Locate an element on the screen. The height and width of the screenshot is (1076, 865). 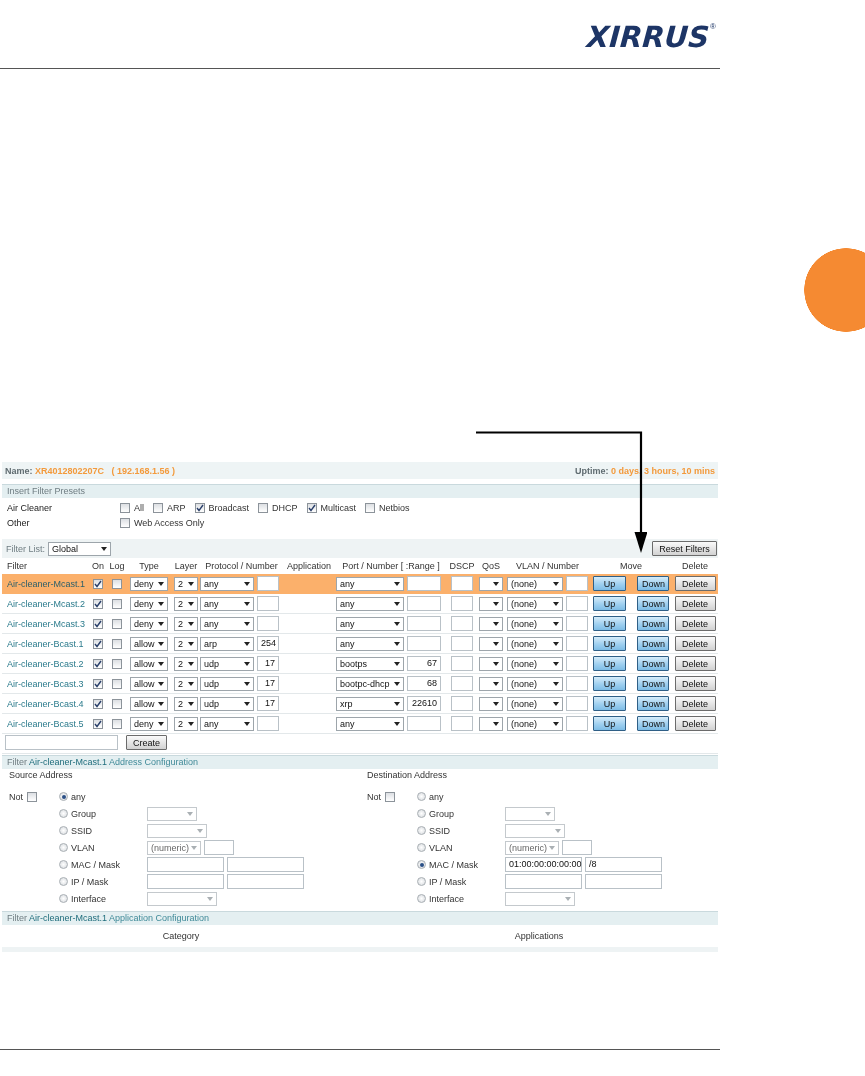
reset-filters-button: Reset Filters is located at coordinates (684, 548).